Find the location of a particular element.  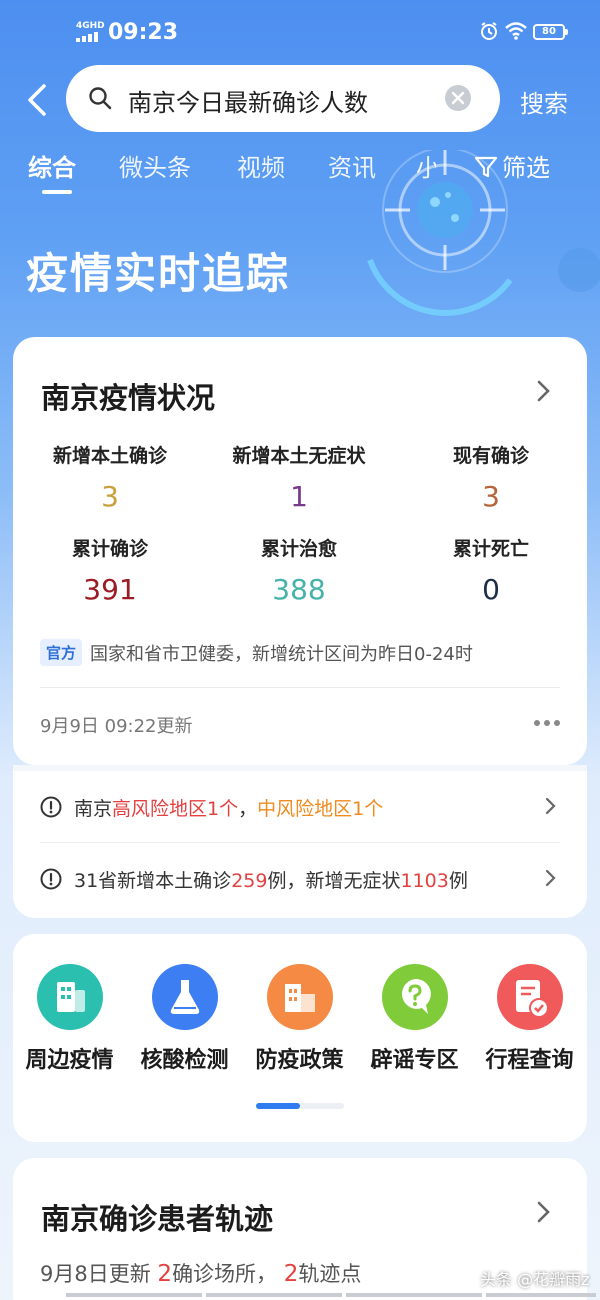

stat-value: 391 is located at coordinates (110, 589).